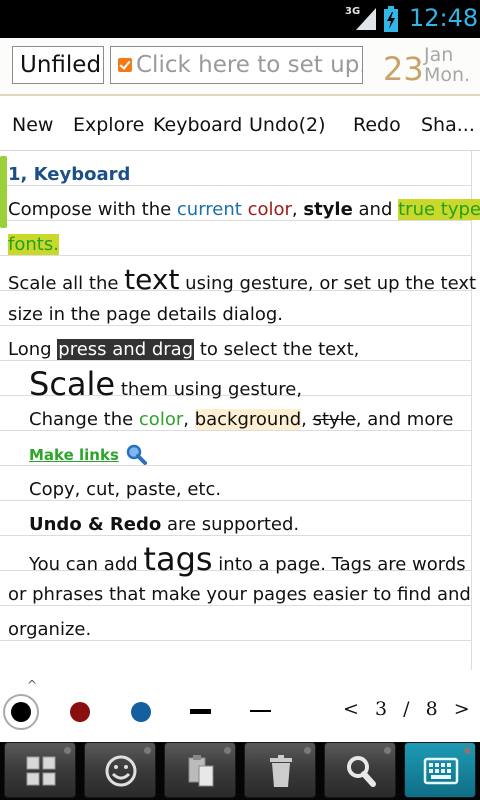  What do you see at coordinates (366, 19) in the screenshot?
I see `signal-icon` at bounding box center [366, 19].